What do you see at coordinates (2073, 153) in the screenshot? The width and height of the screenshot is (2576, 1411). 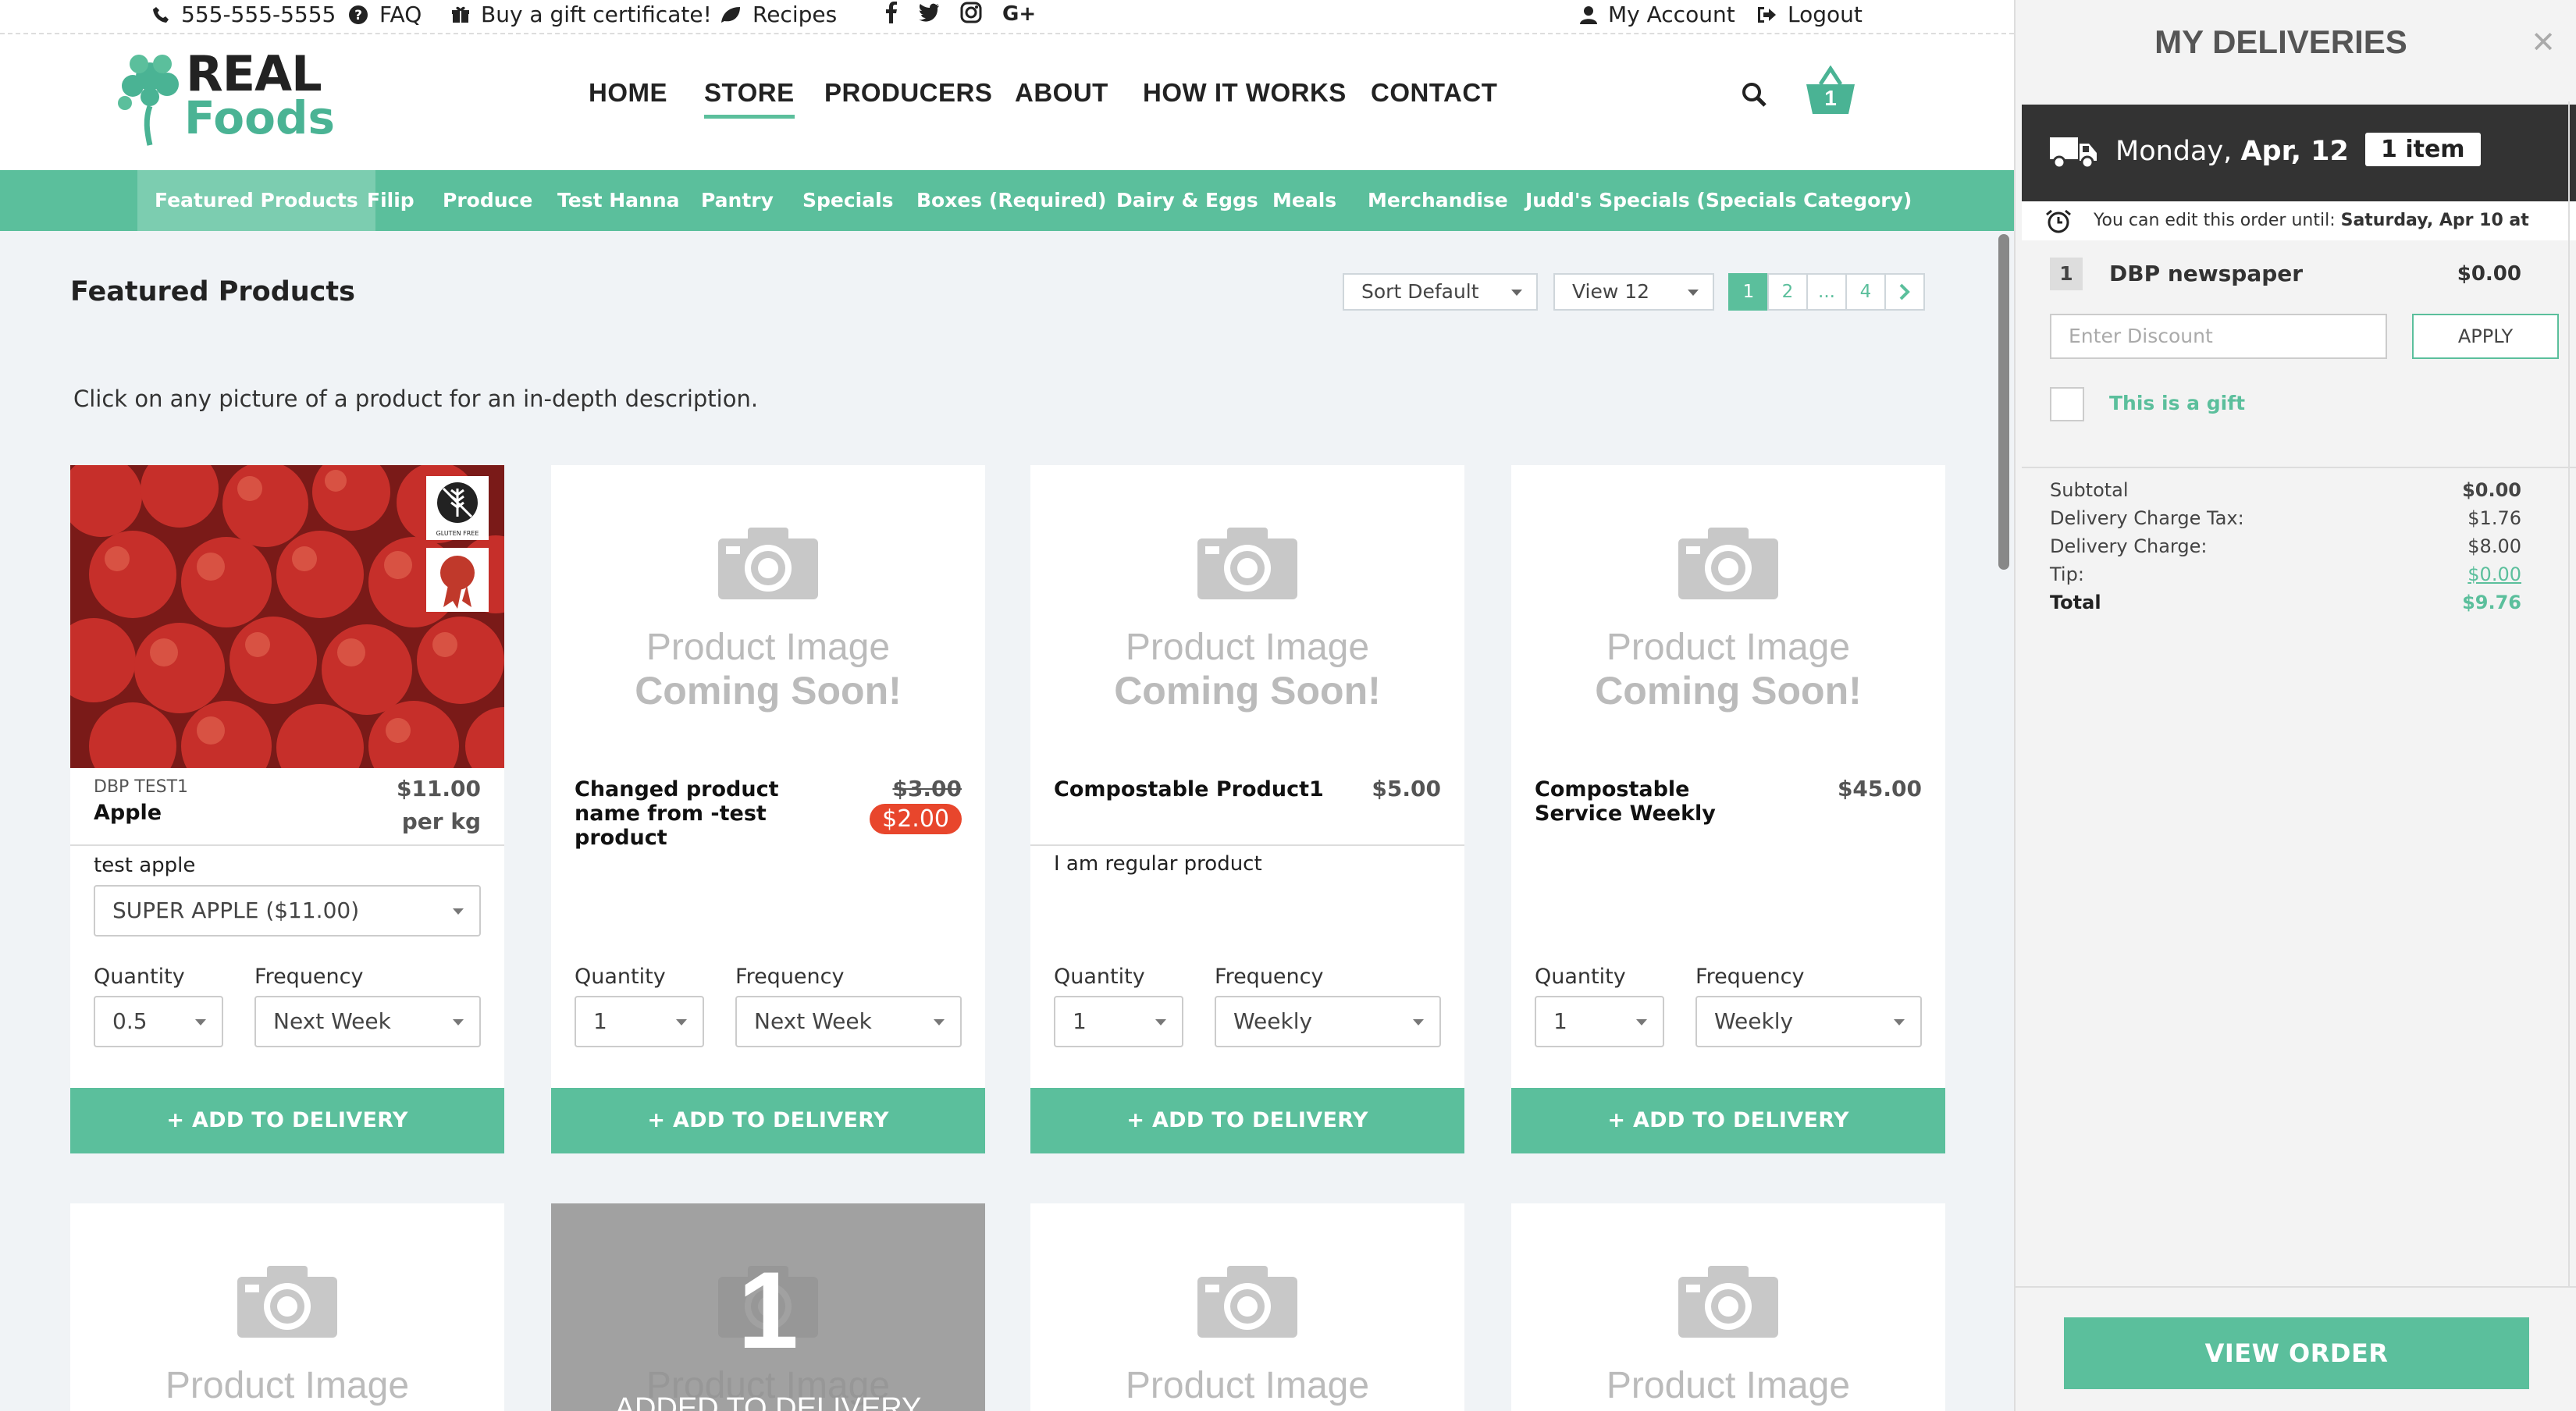 I see `truck-icon` at bounding box center [2073, 153].